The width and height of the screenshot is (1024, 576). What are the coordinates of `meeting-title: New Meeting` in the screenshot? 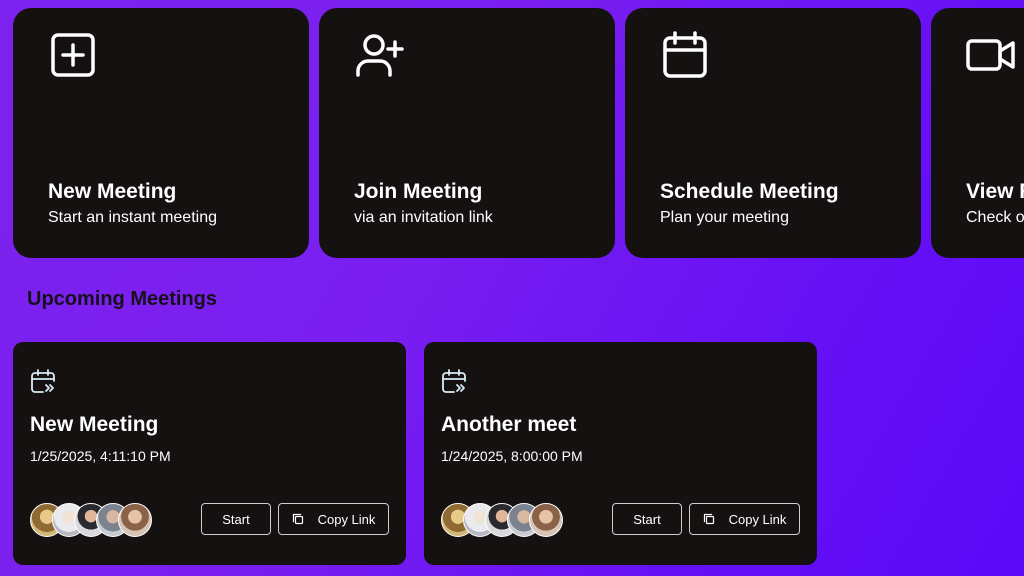 It's located at (94, 424).